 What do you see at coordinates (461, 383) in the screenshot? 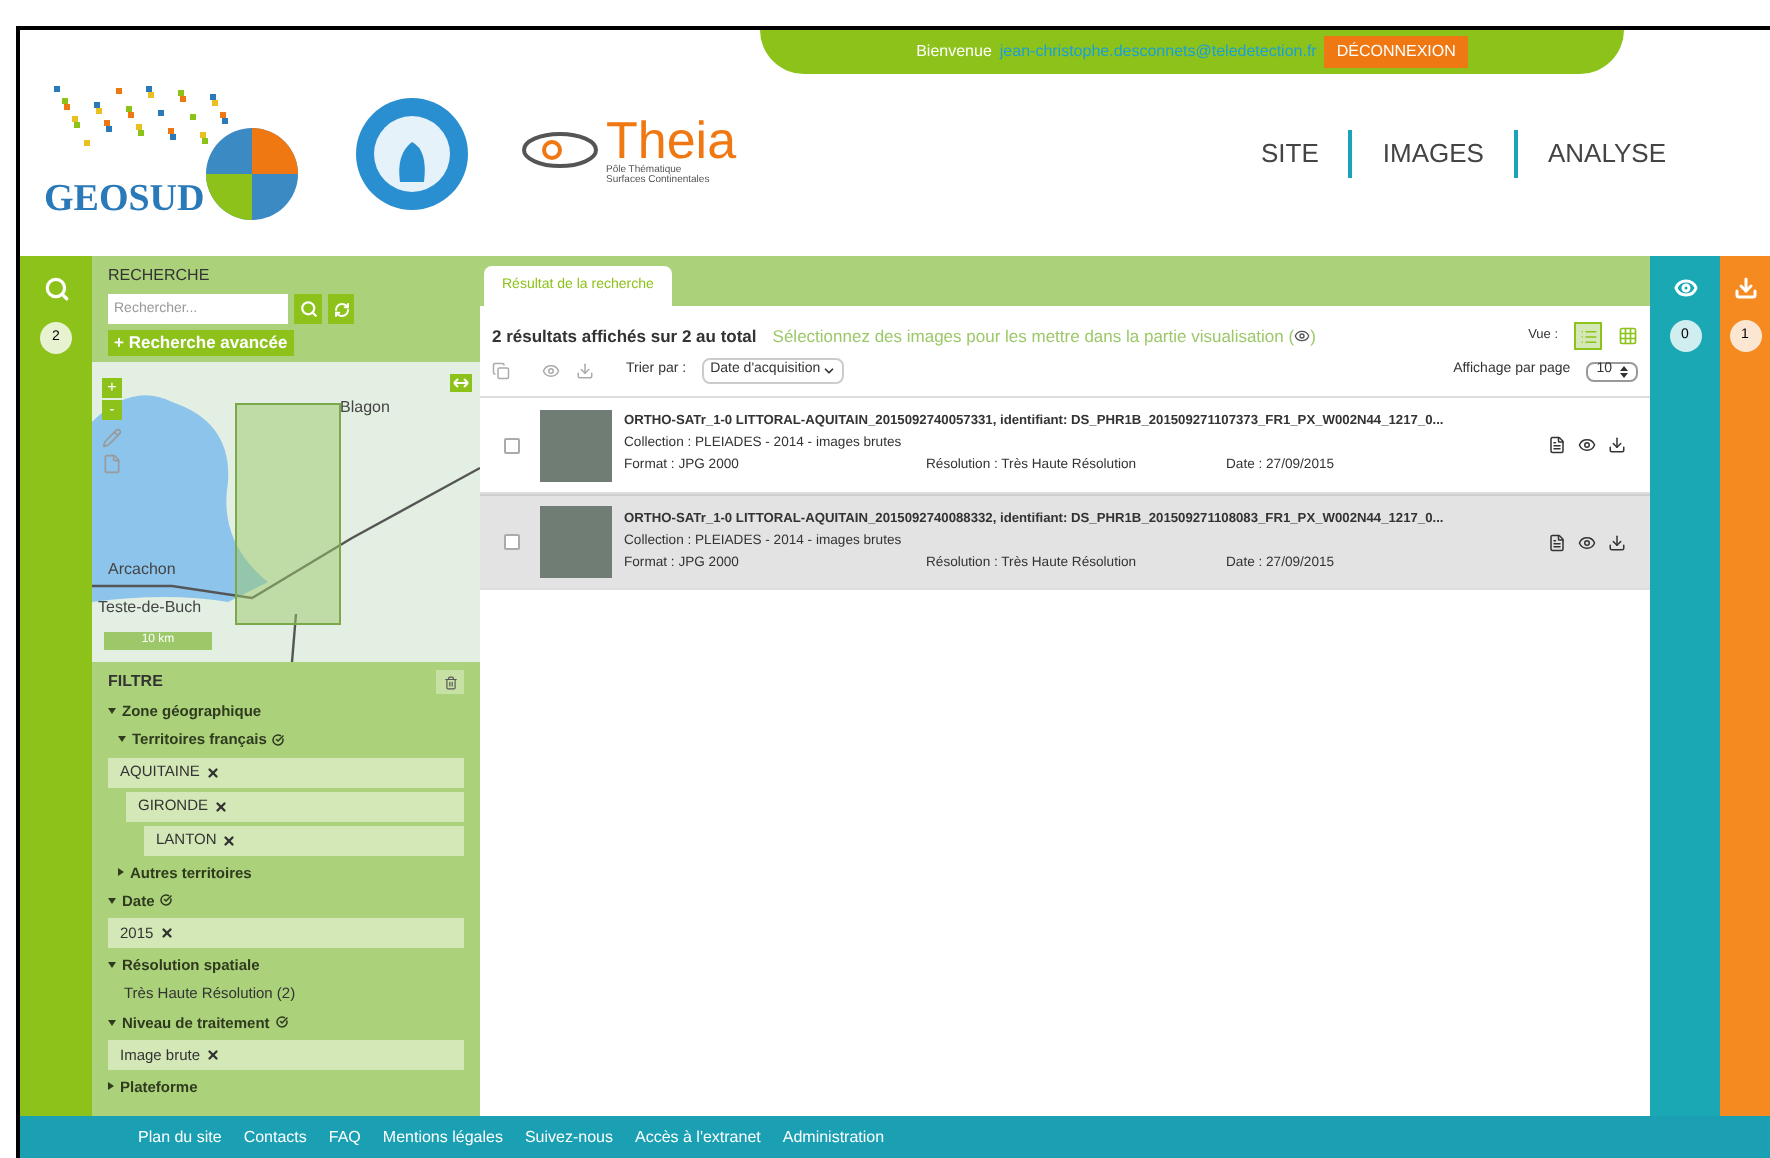
I see `expand-icon` at bounding box center [461, 383].